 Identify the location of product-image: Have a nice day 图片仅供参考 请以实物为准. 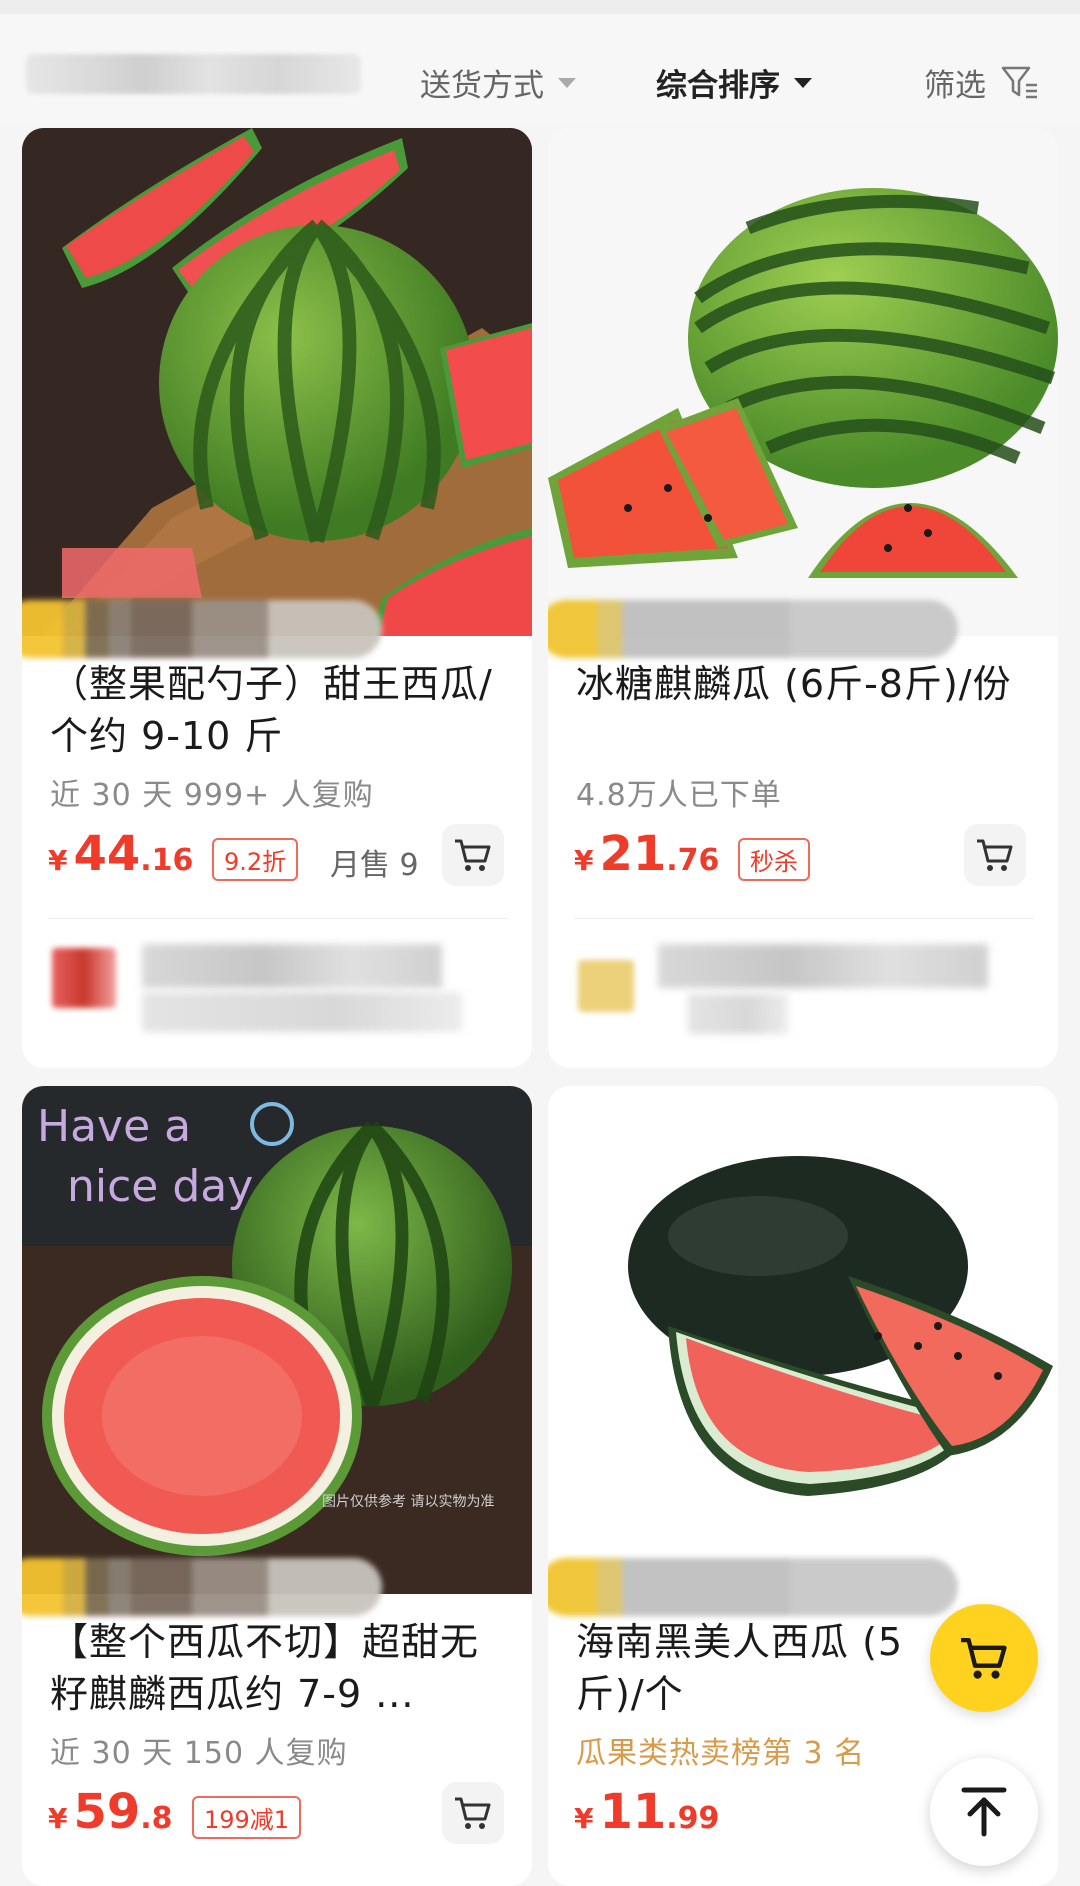
(277, 1340).